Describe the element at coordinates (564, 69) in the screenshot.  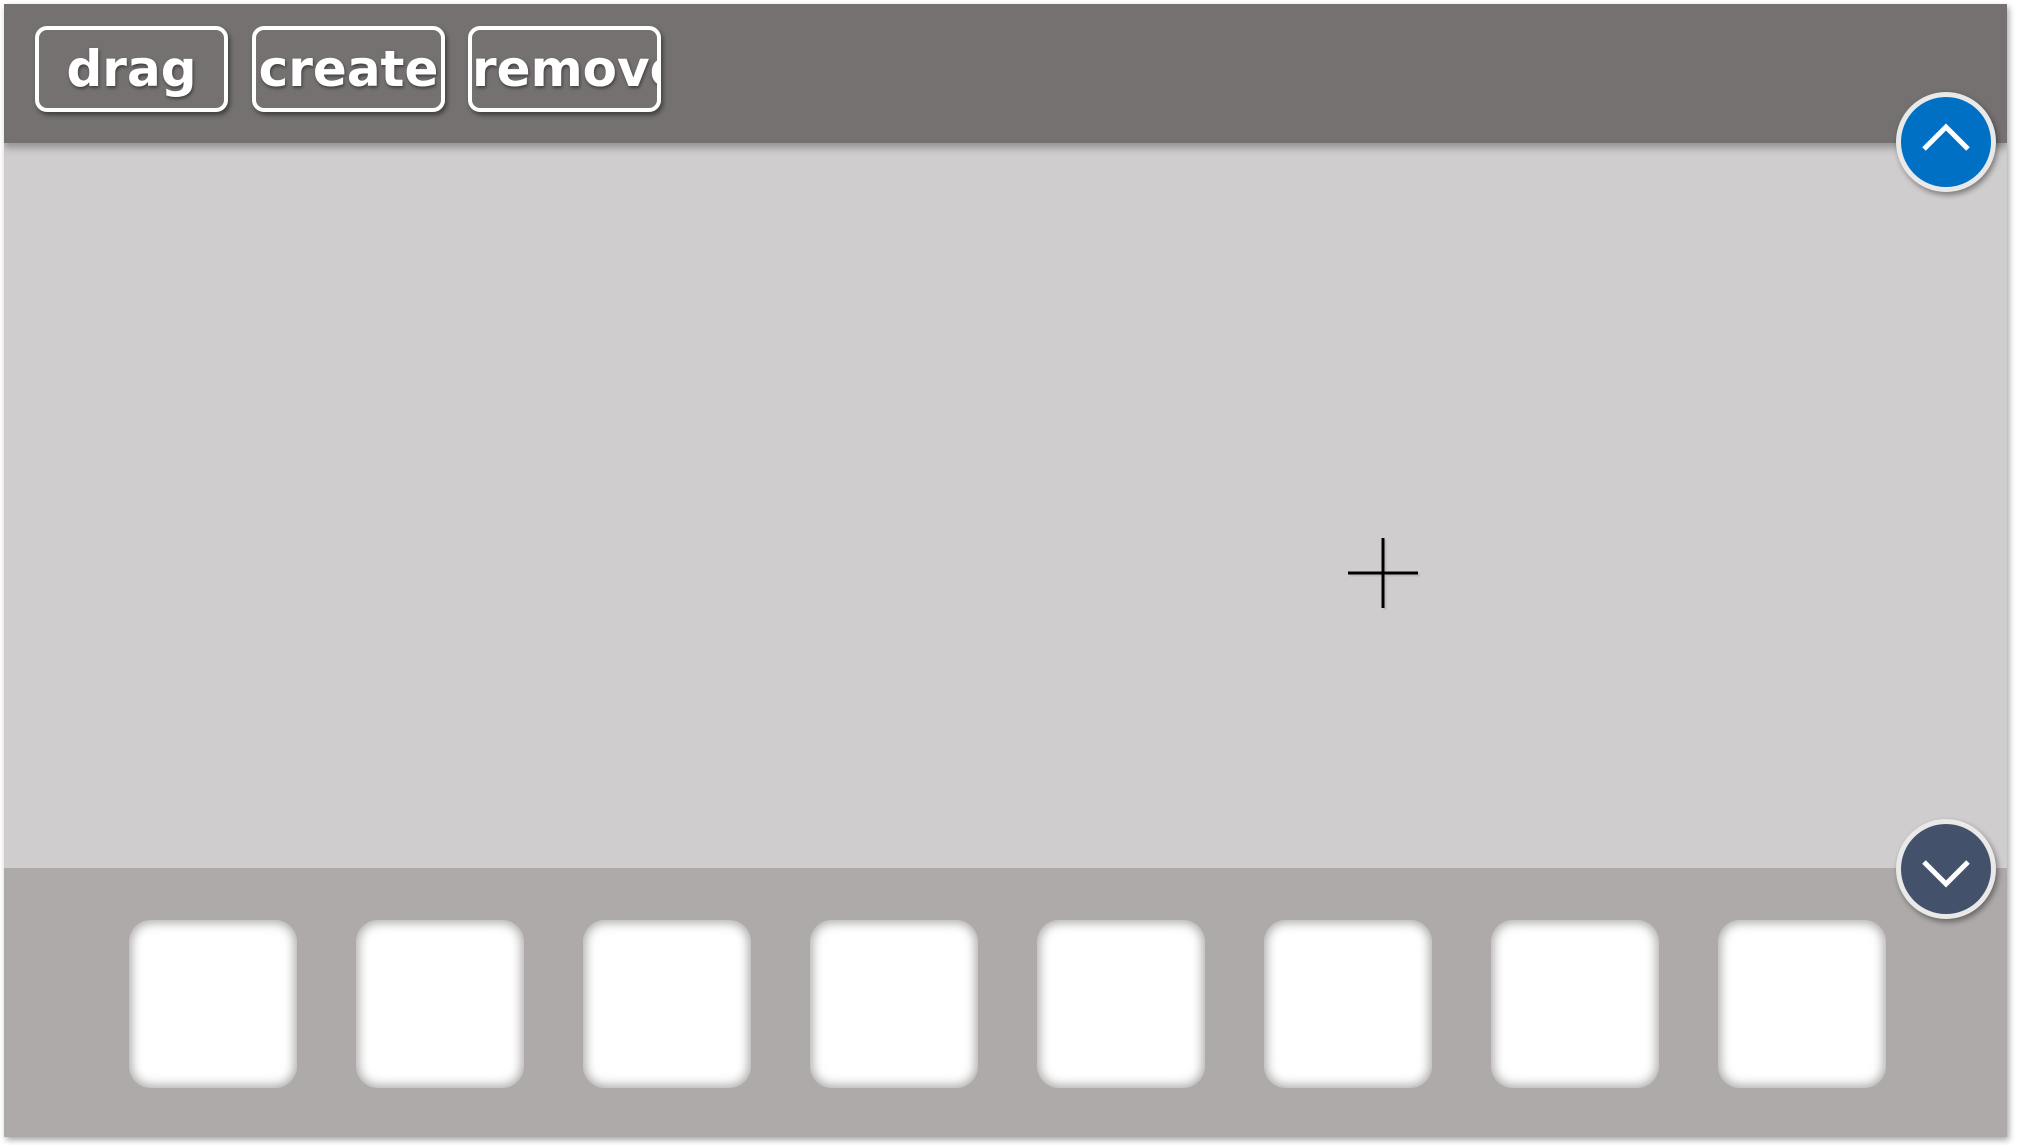
I see `remove-button: remove` at that location.